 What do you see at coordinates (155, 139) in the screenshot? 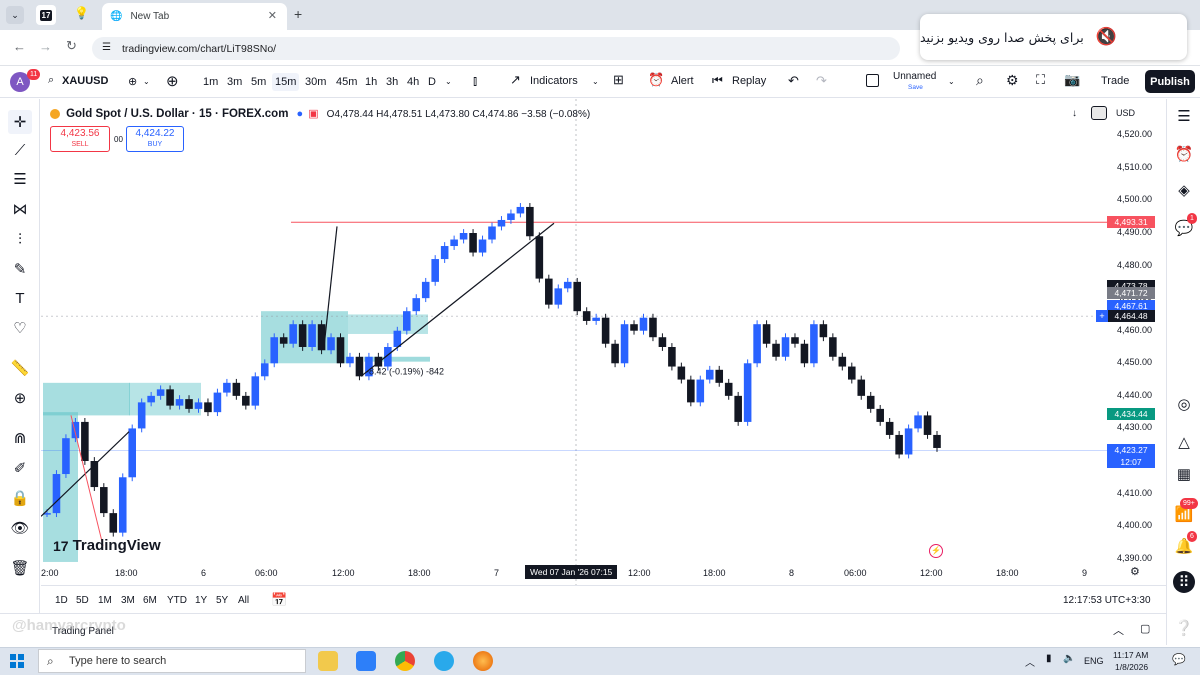
I see `buy-button: 4,424.22 BUY` at bounding box center [155, 139].